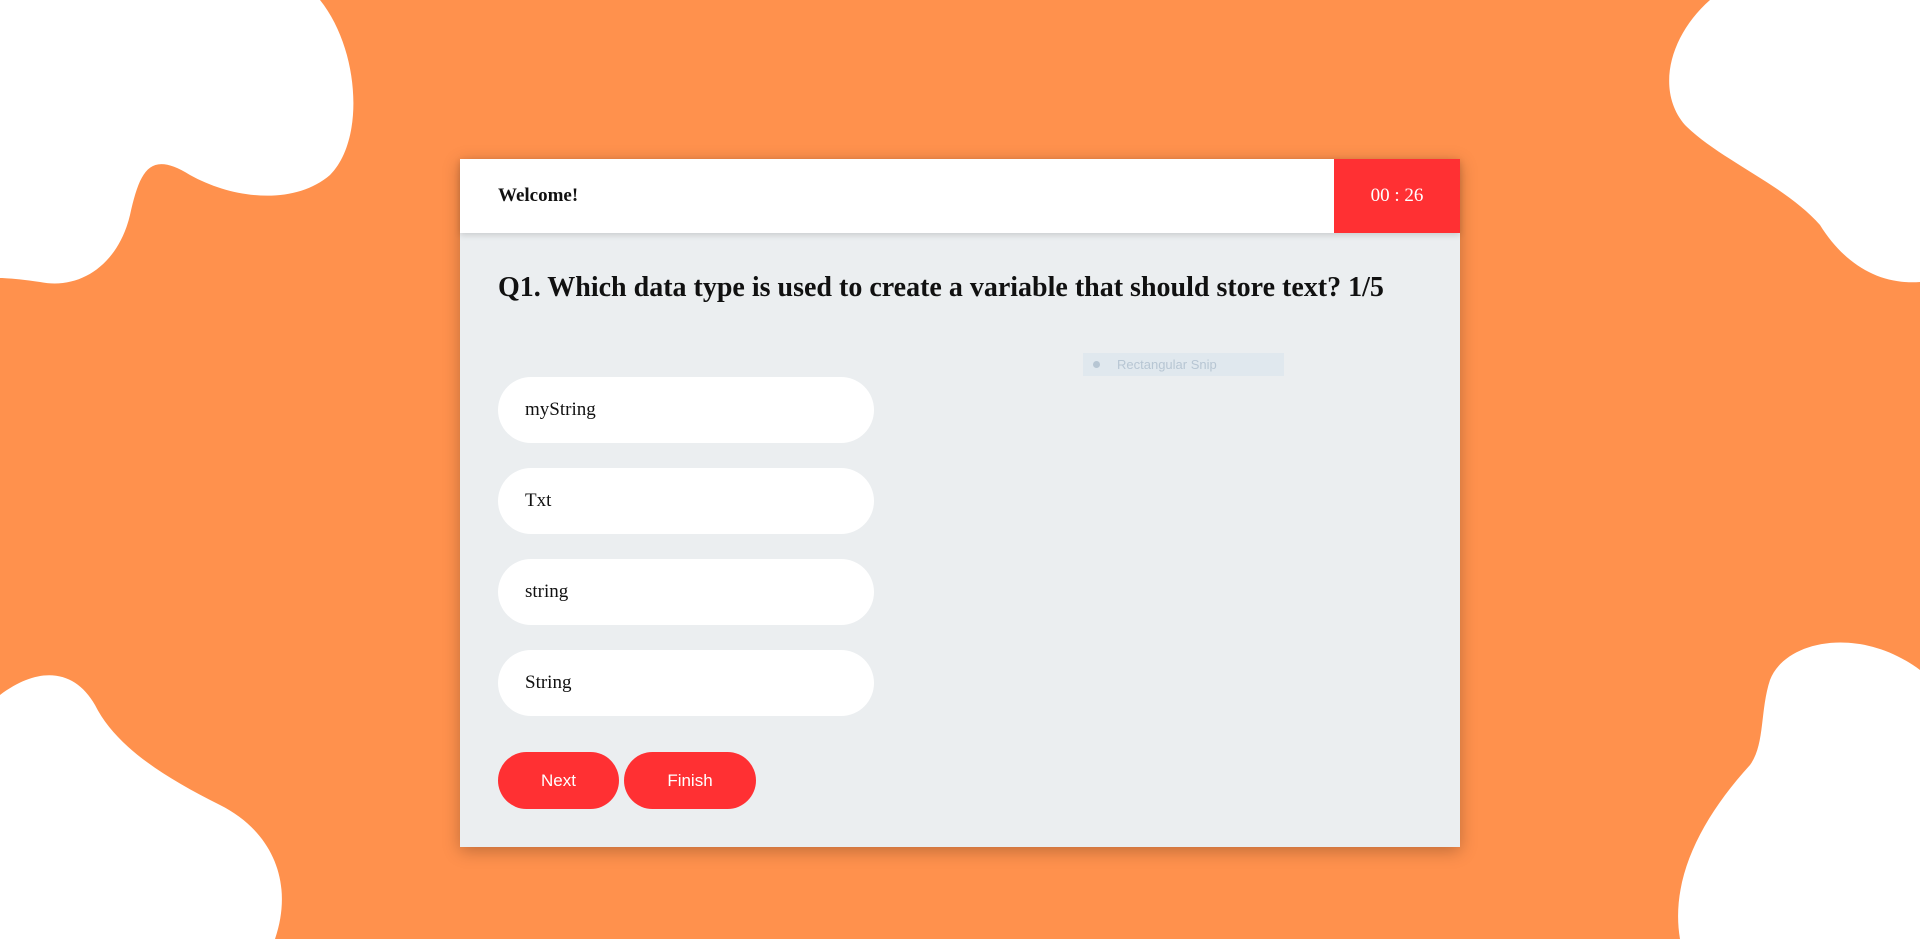 This screenshot has height=939, width=1920. What do you see at coordinates (686, 410) in the screenshot?
I see `answer-option: myString` at bounding box center [686, 410].